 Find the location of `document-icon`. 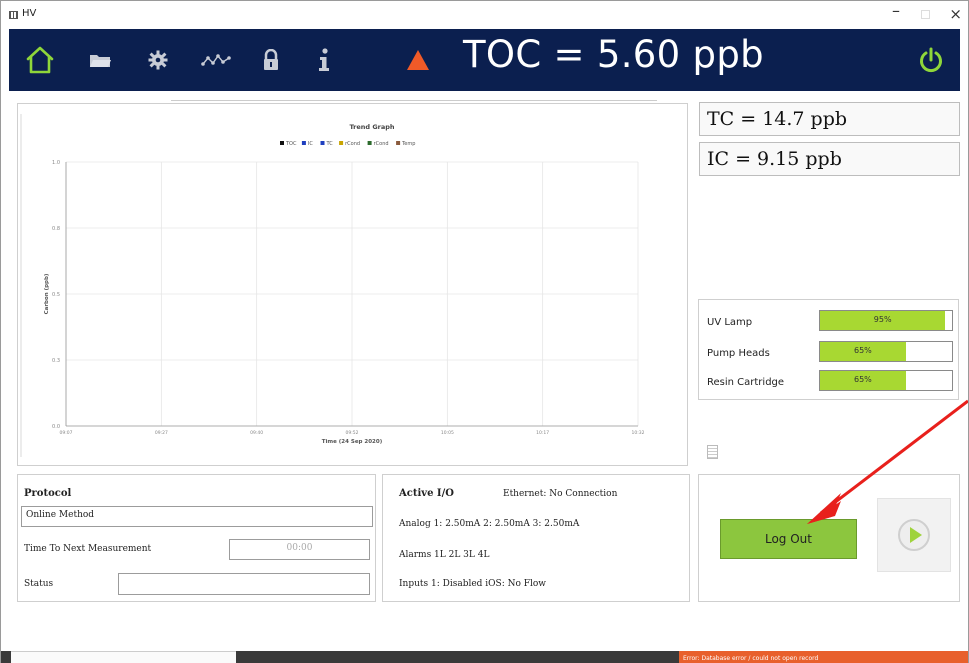

document-icon is located at coordinates (712, 452).